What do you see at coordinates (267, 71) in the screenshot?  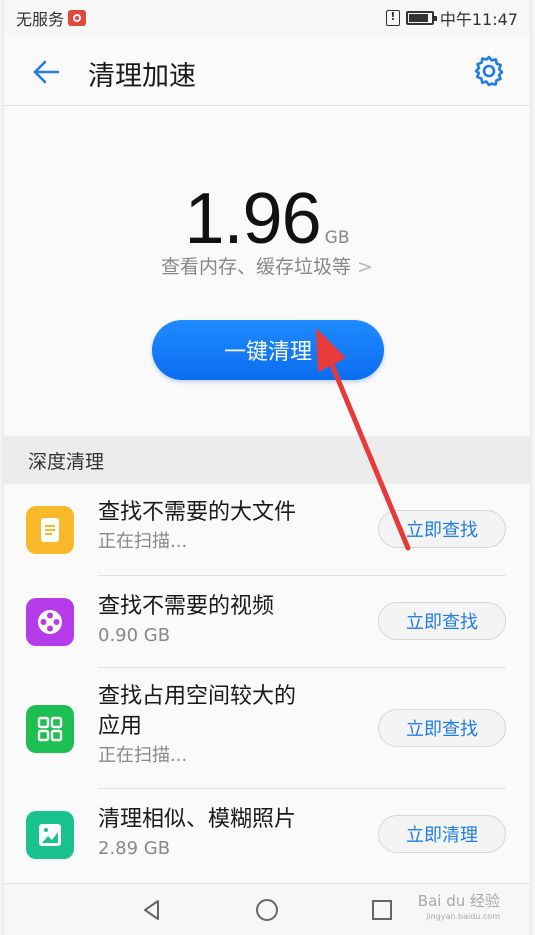 I see `app-header: 清理加速` at bounding box center [267, 71].